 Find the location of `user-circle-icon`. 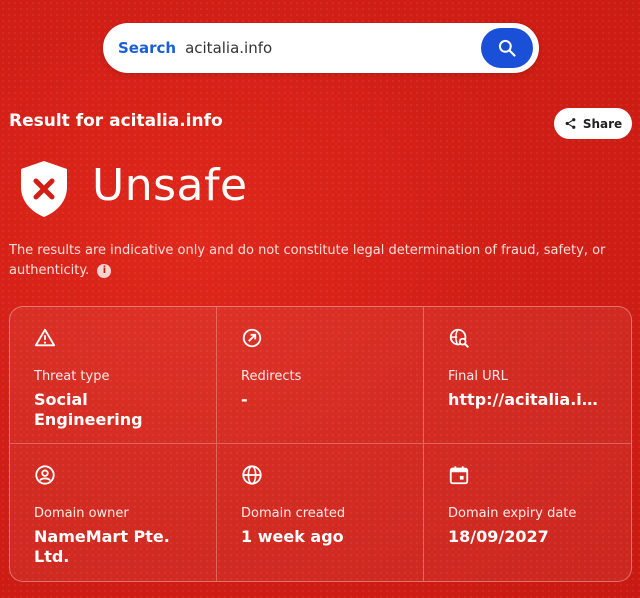

user-circle-icon is located at coordinates (45, 475).